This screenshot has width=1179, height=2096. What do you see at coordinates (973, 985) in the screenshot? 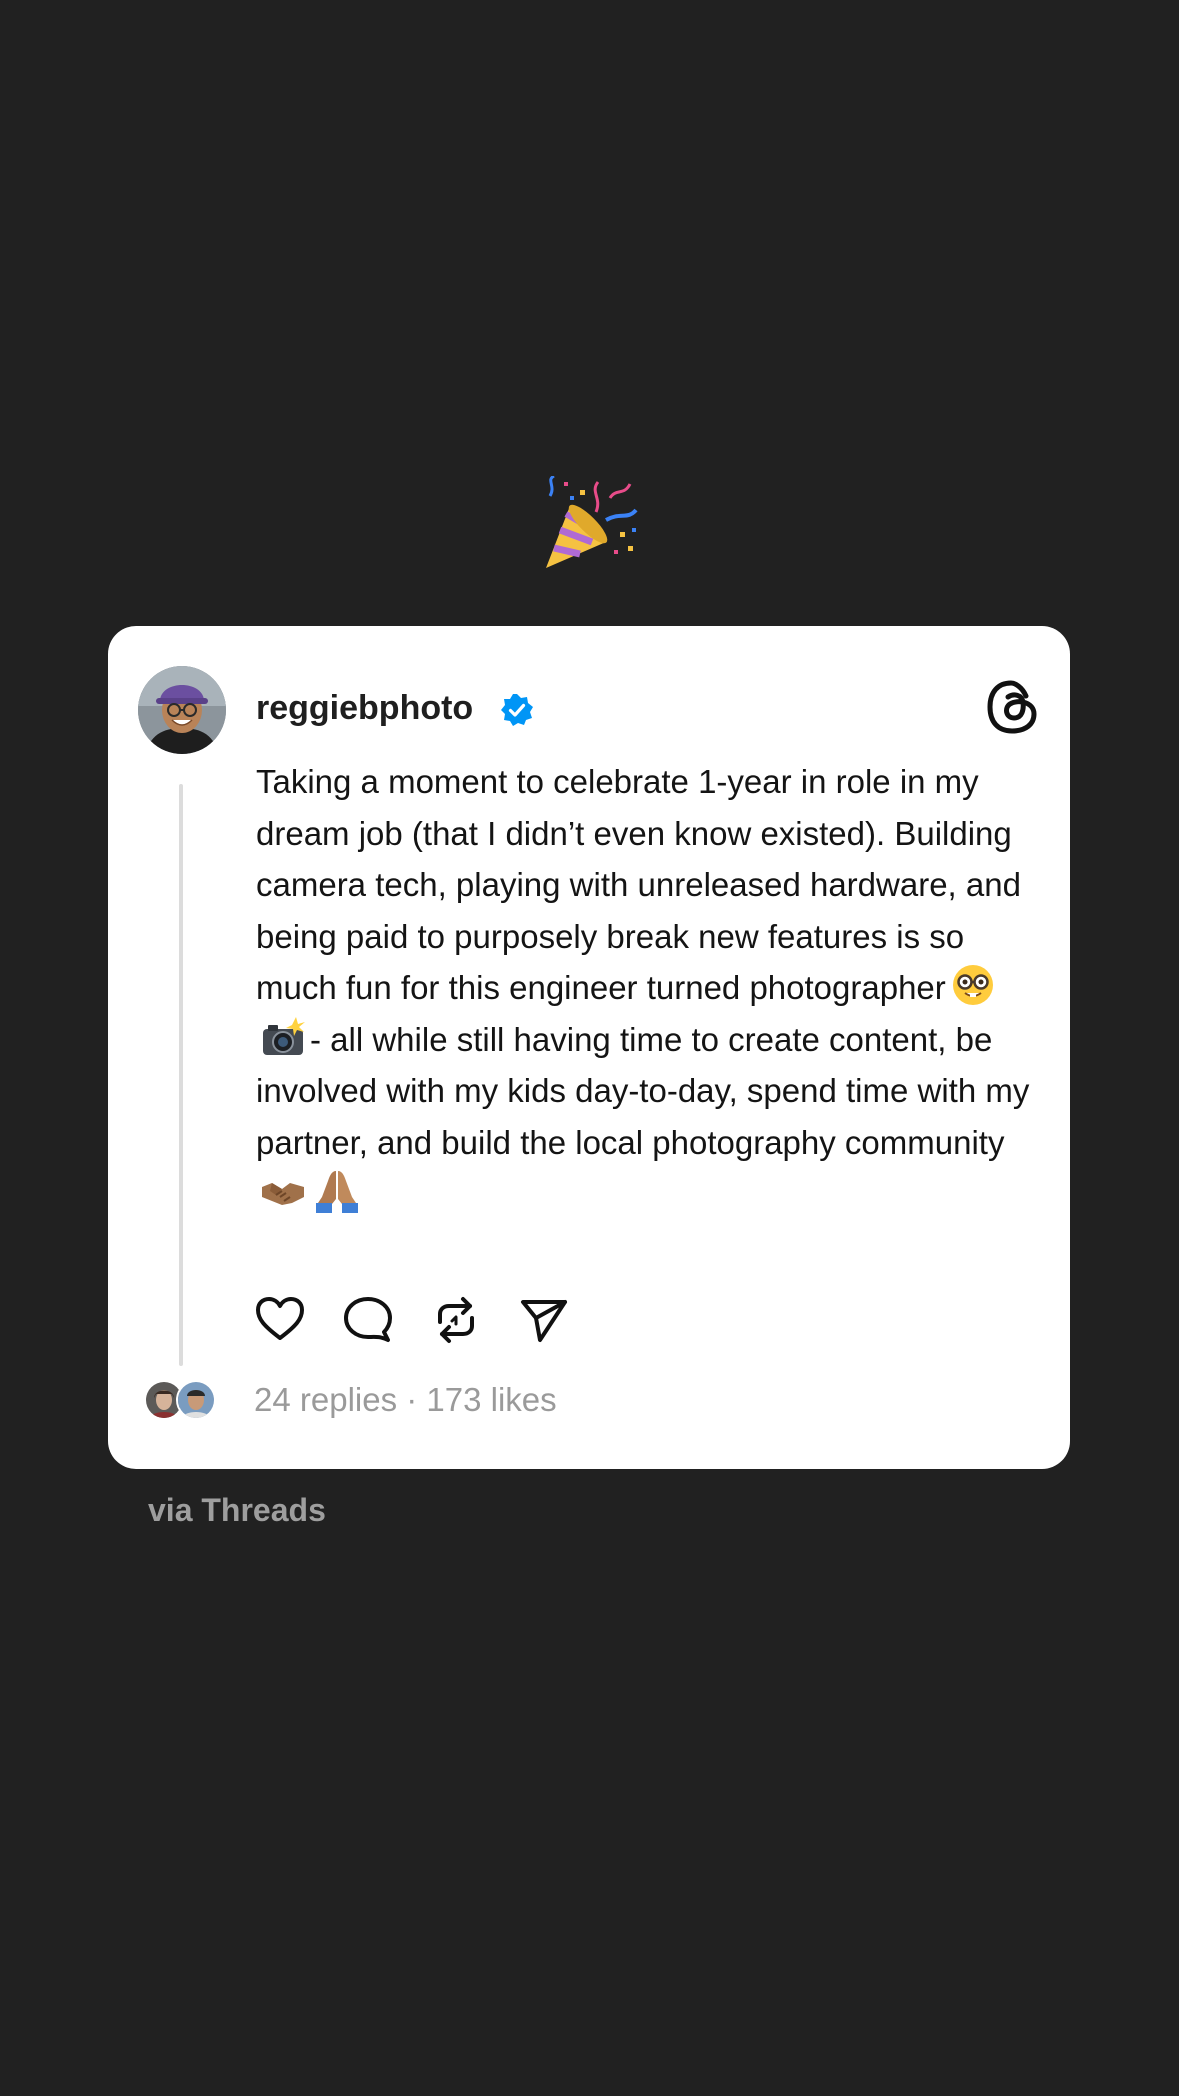
I see `nerd-face-icon` at bounding box center [973, 985].